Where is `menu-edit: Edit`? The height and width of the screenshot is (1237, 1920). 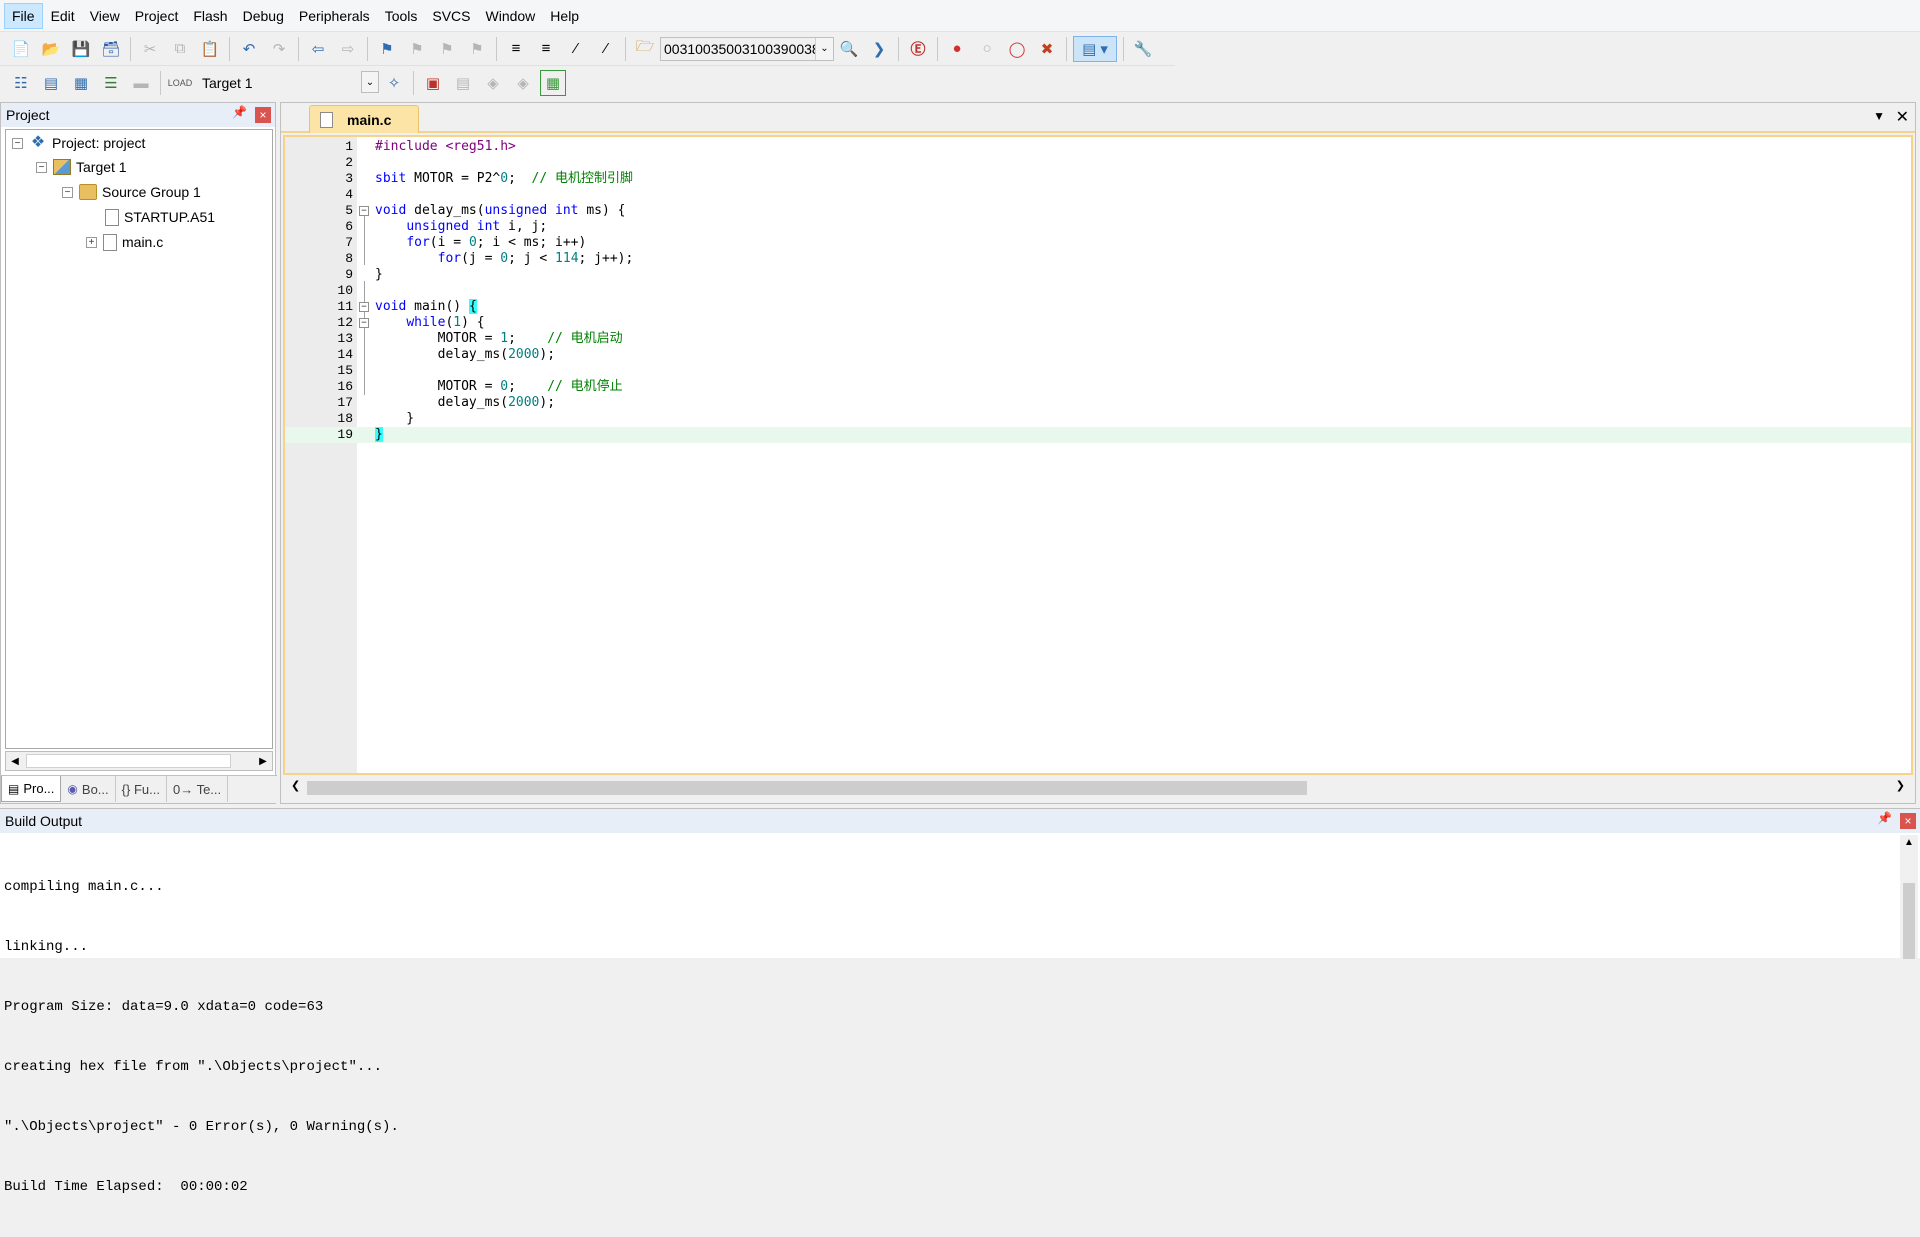 menu-edit: Edit is located at coordinates (63, 16).